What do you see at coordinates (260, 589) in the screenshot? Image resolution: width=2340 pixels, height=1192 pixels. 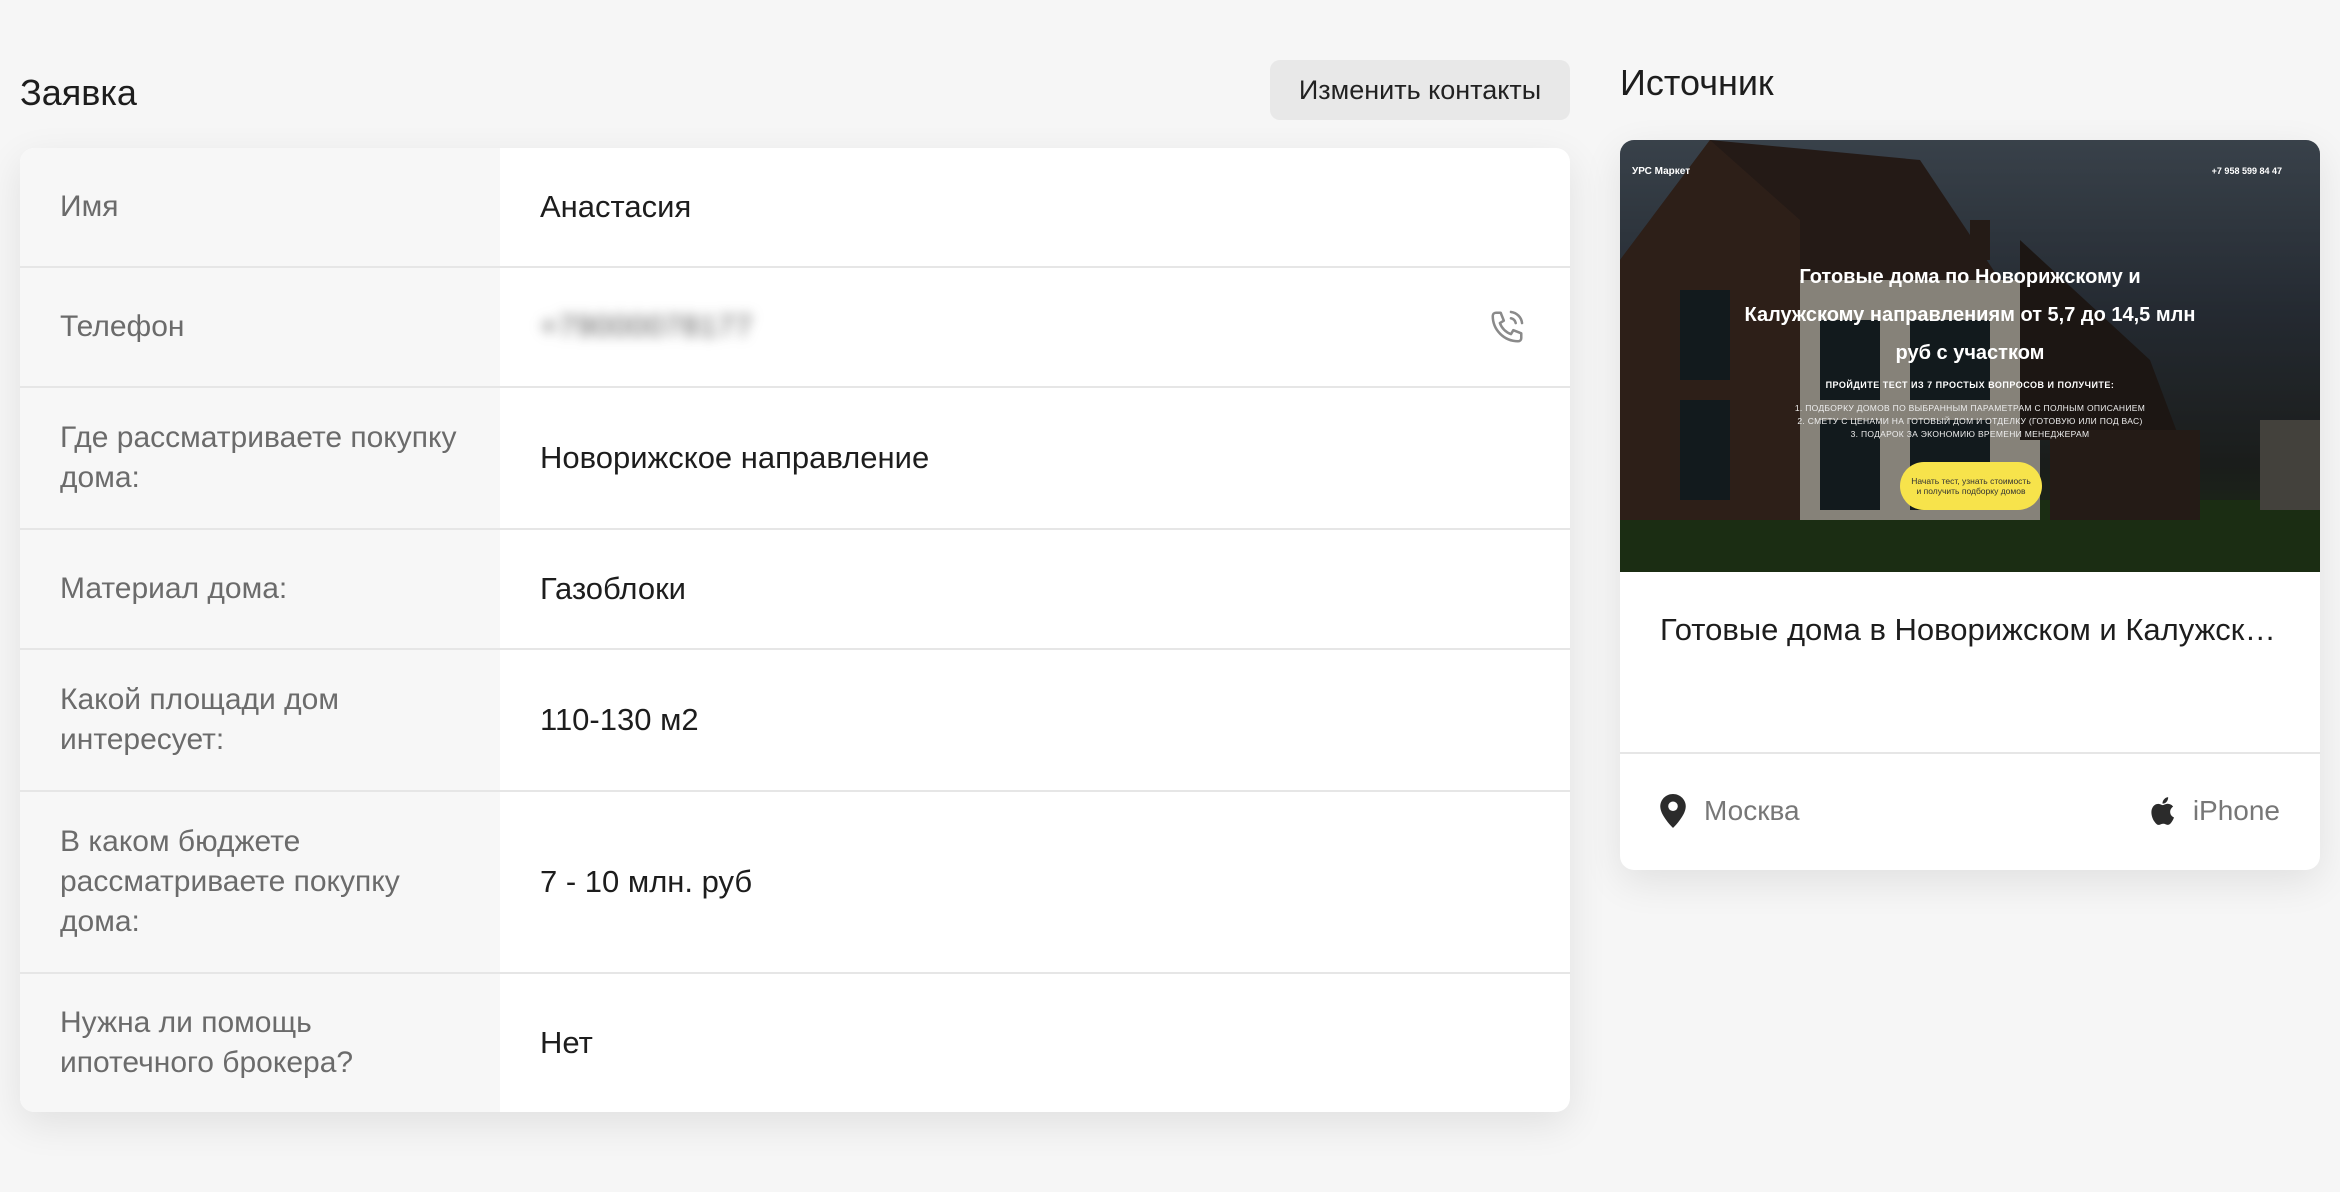 I see `row-label: Материал дома:` at bounding box center [260, 589].